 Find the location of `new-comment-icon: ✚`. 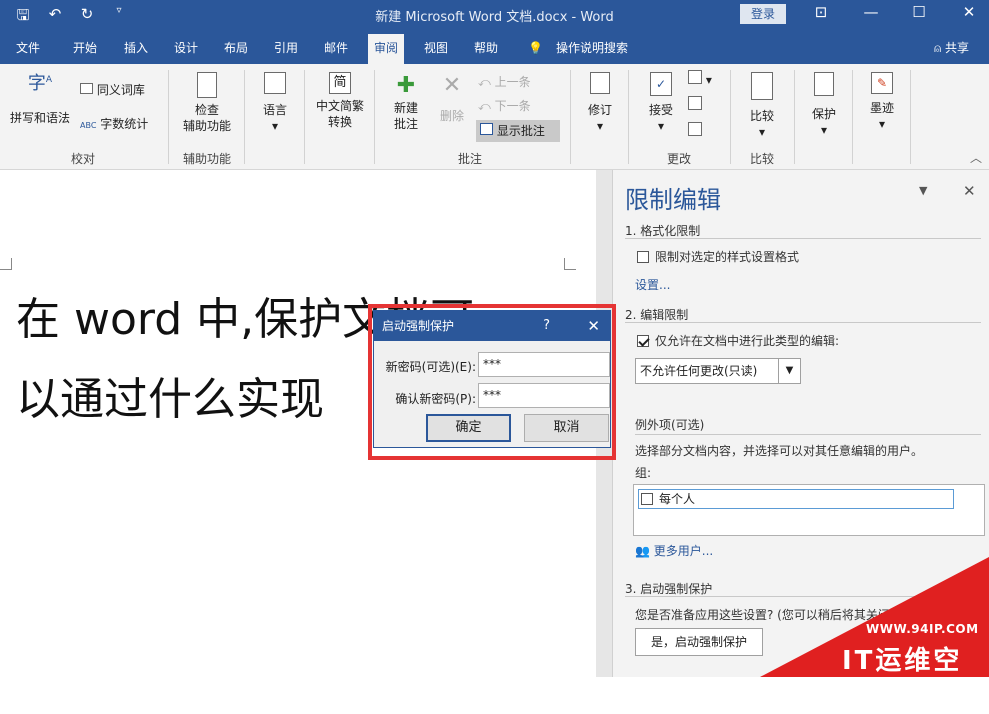

new-comment-icon: ✚ is located at coordinates (406, 85).